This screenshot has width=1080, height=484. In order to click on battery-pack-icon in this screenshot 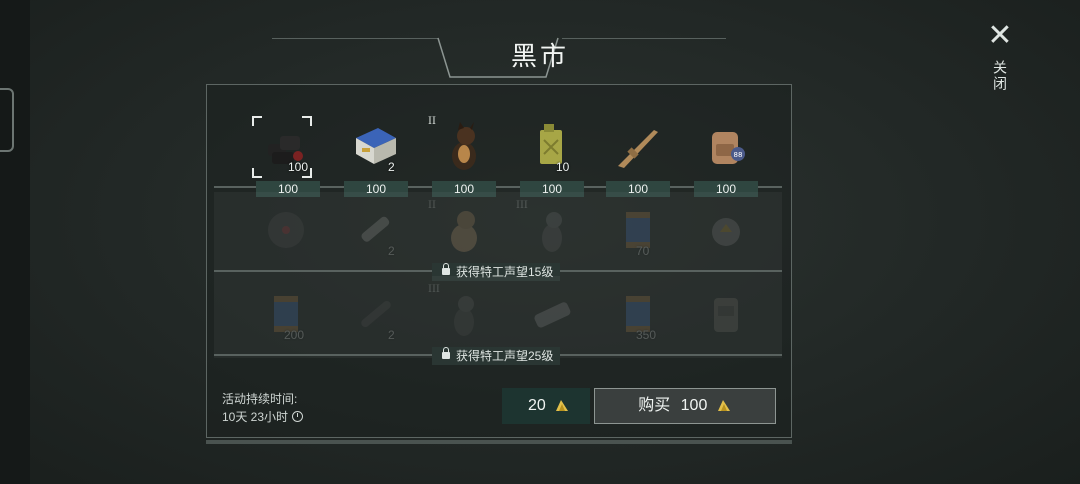, I will do `click(376, 146)`.